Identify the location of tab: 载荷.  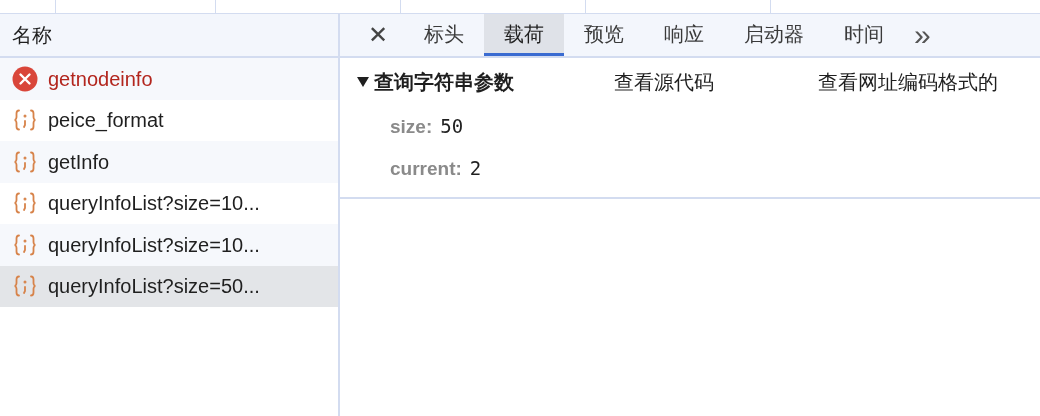
(524, 35).